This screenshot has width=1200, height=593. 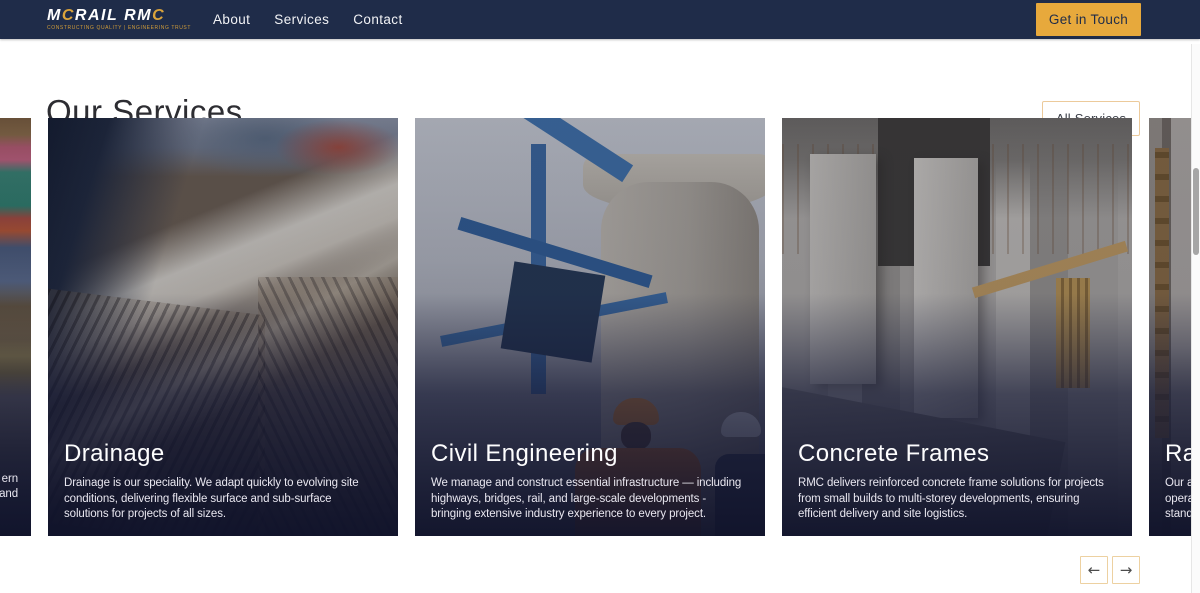 What do you see at coordinates (524, 454) in the screenshot?
I see `card-title: Civil Engineering` at bounding box center [524, 454].